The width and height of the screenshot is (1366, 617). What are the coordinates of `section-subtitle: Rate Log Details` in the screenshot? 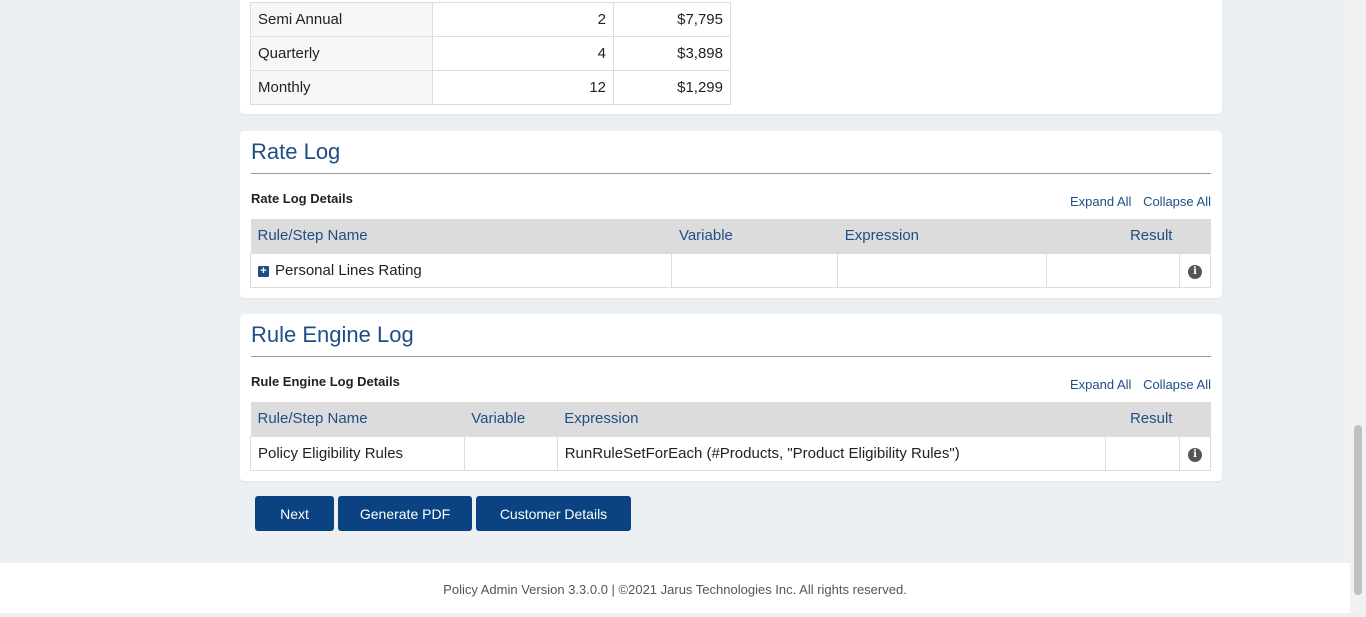 It's located at (302, 198).